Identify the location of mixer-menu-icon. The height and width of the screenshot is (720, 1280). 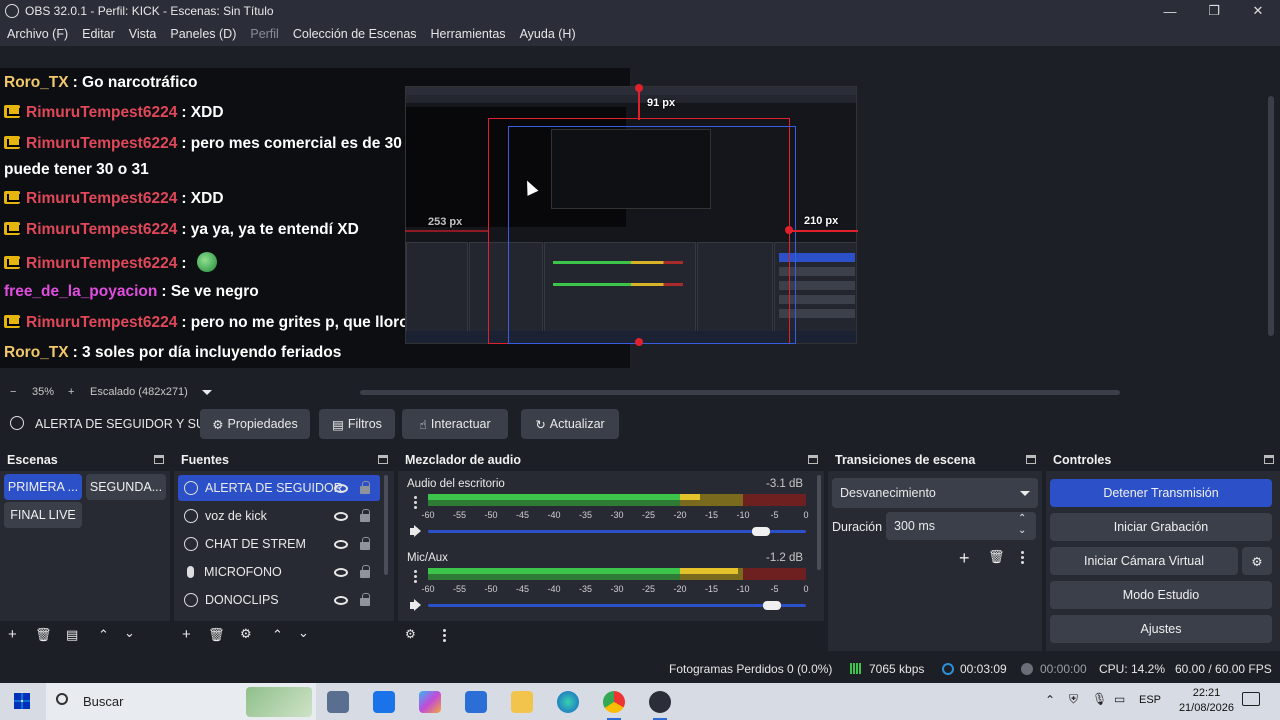
(444, 635).